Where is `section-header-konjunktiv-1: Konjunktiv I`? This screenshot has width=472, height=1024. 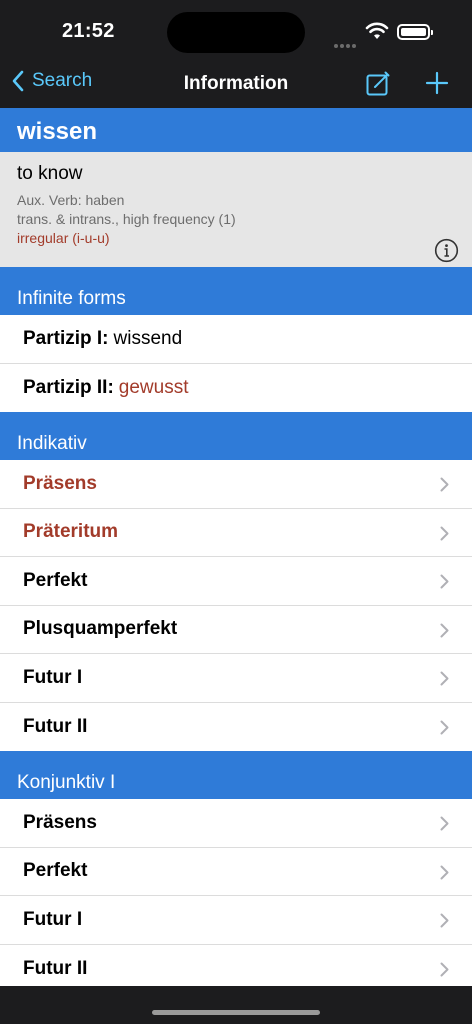
section-header-konjunktiv-1: Konjunktiv I is located at coordinates (236, 775).